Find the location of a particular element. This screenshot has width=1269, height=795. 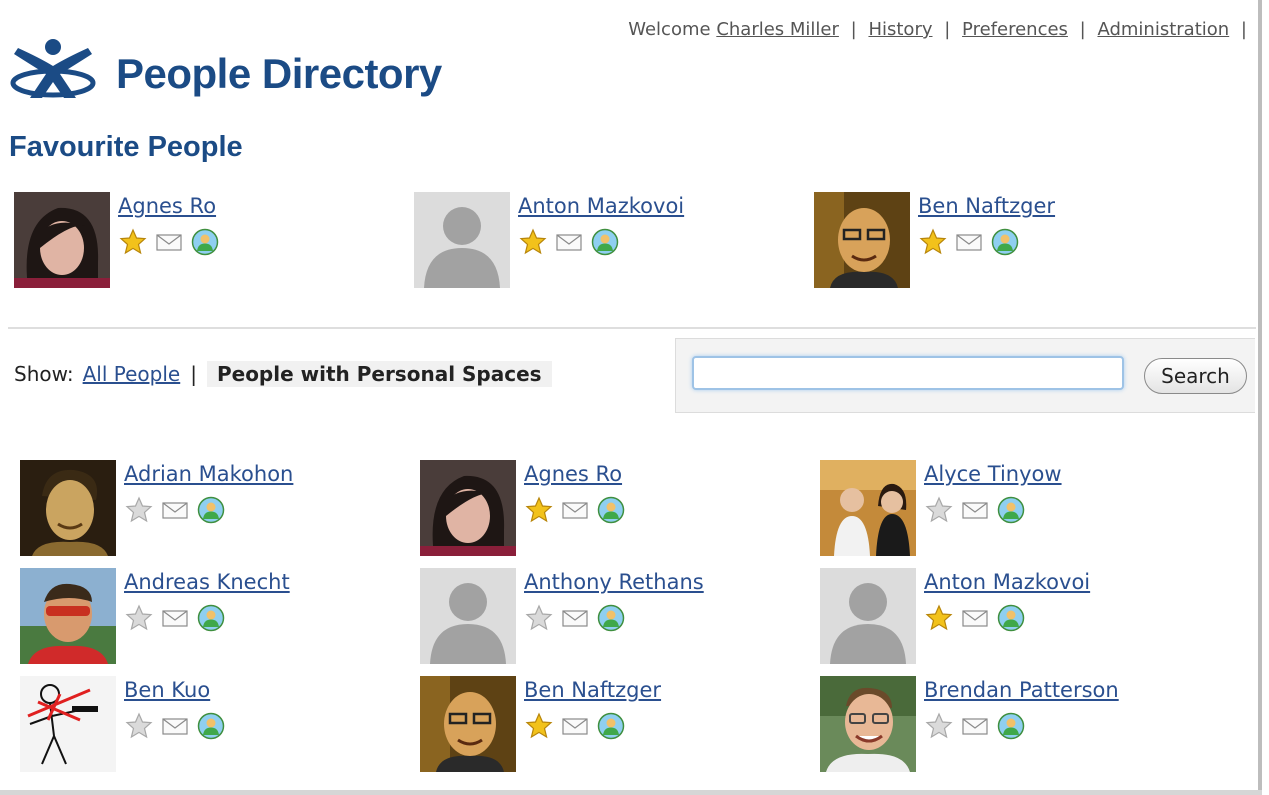

person-card: Brendan Patterson is located at coordinates (1010, 726).